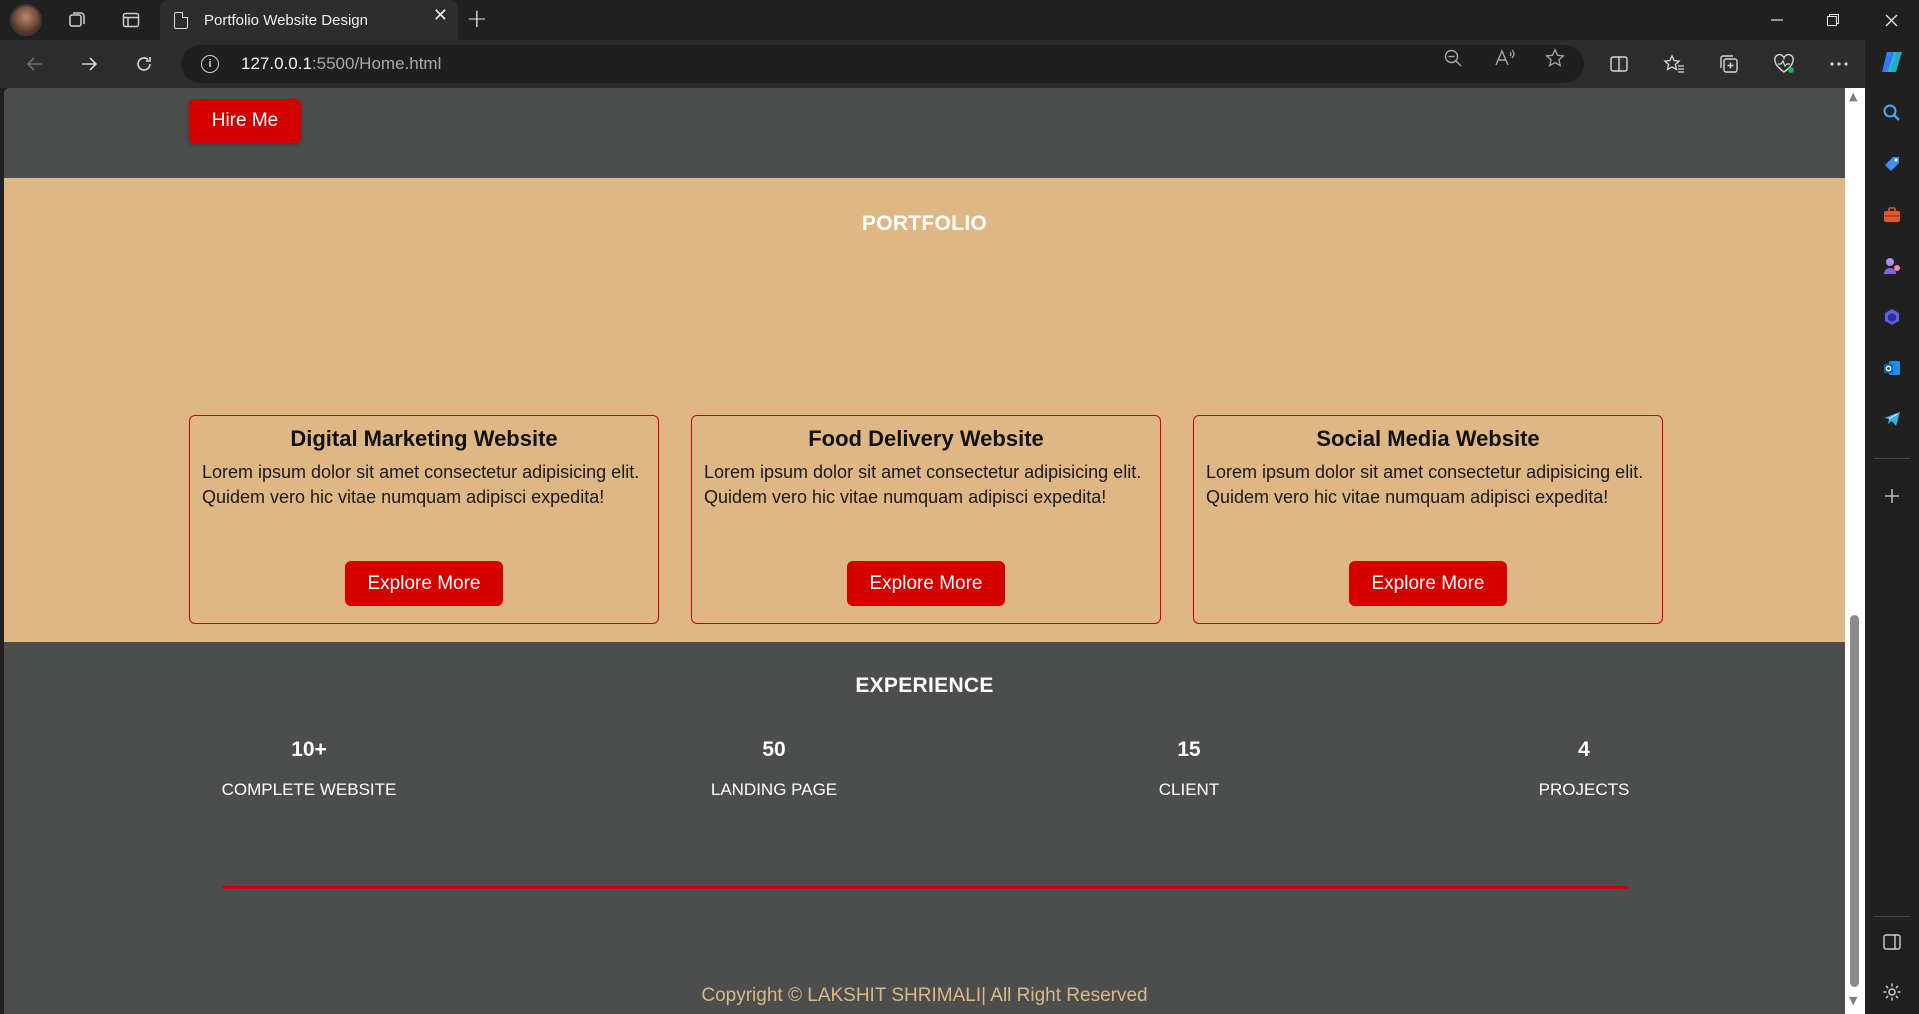 The image size is (1919, 1014). What do you see at coordinates (1839, 64) in the screenshot?
I see `more-icon` at bounding box center [1839, 64].